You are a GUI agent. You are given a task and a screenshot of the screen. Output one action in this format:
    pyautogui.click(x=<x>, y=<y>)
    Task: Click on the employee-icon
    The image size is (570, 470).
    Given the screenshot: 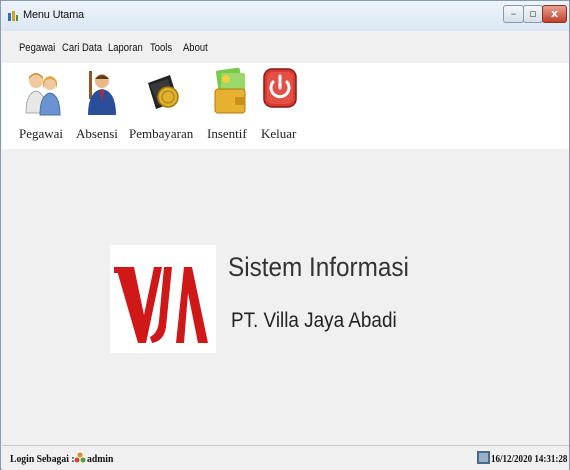 What is the action you would take?
    pyautogui.click(x=102, y=93)
    